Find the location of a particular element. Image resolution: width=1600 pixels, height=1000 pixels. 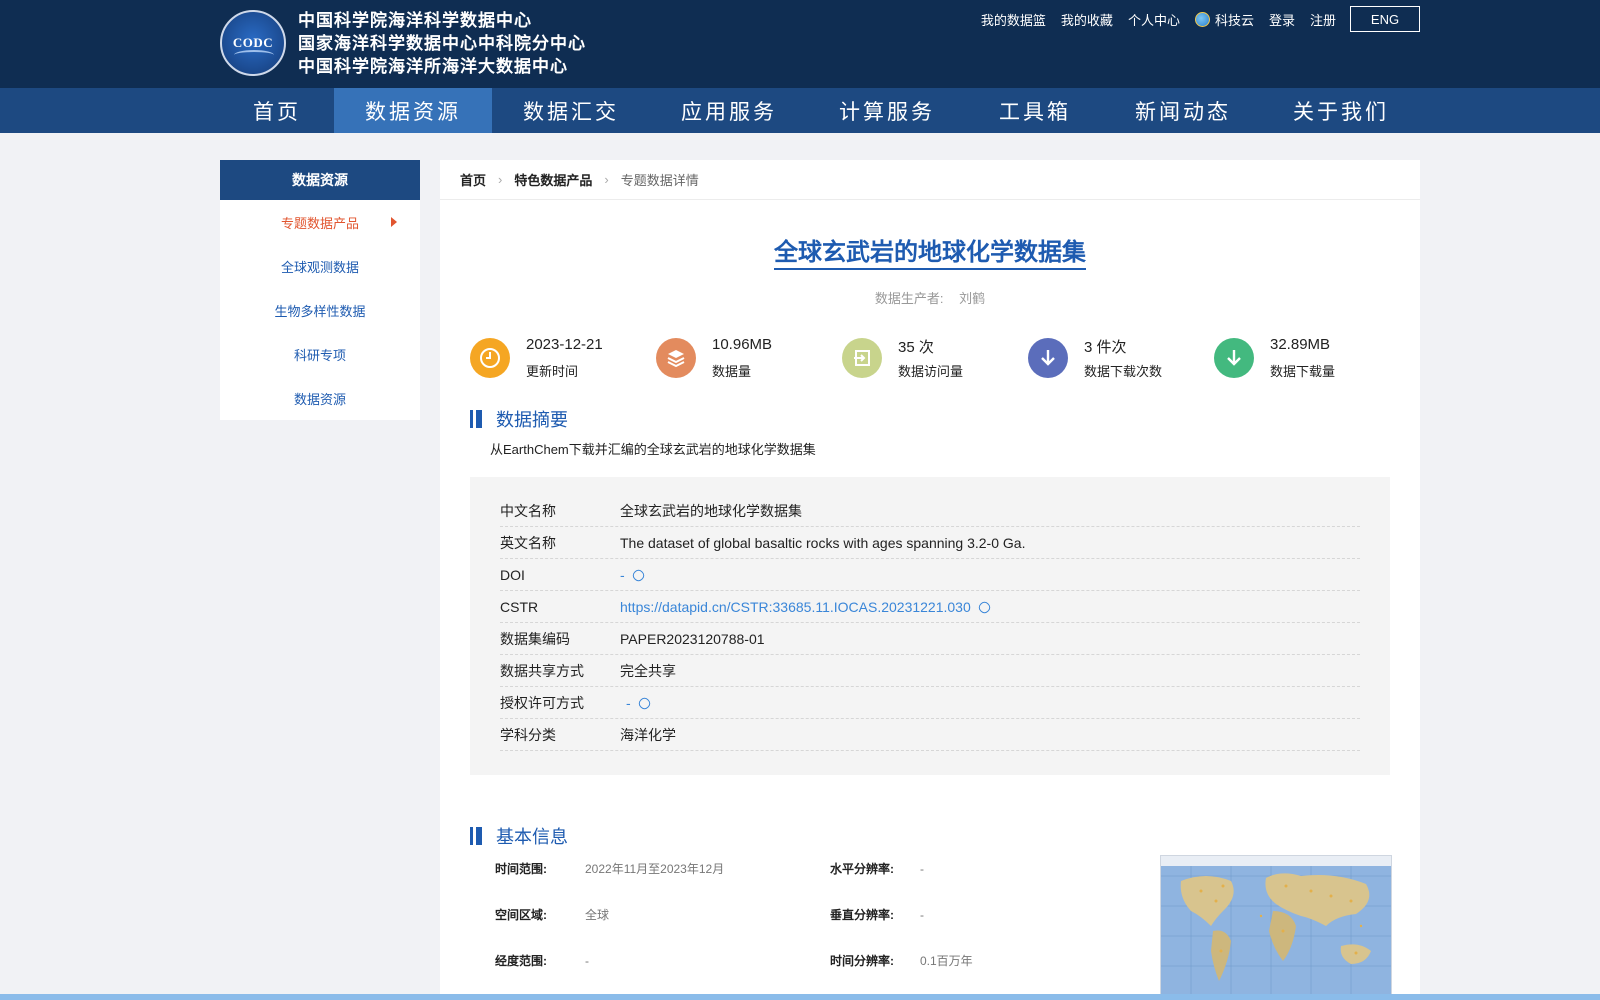

basic-t-res: 时间分辨率: 0.1百万年 is located at coordinates (901, 960).